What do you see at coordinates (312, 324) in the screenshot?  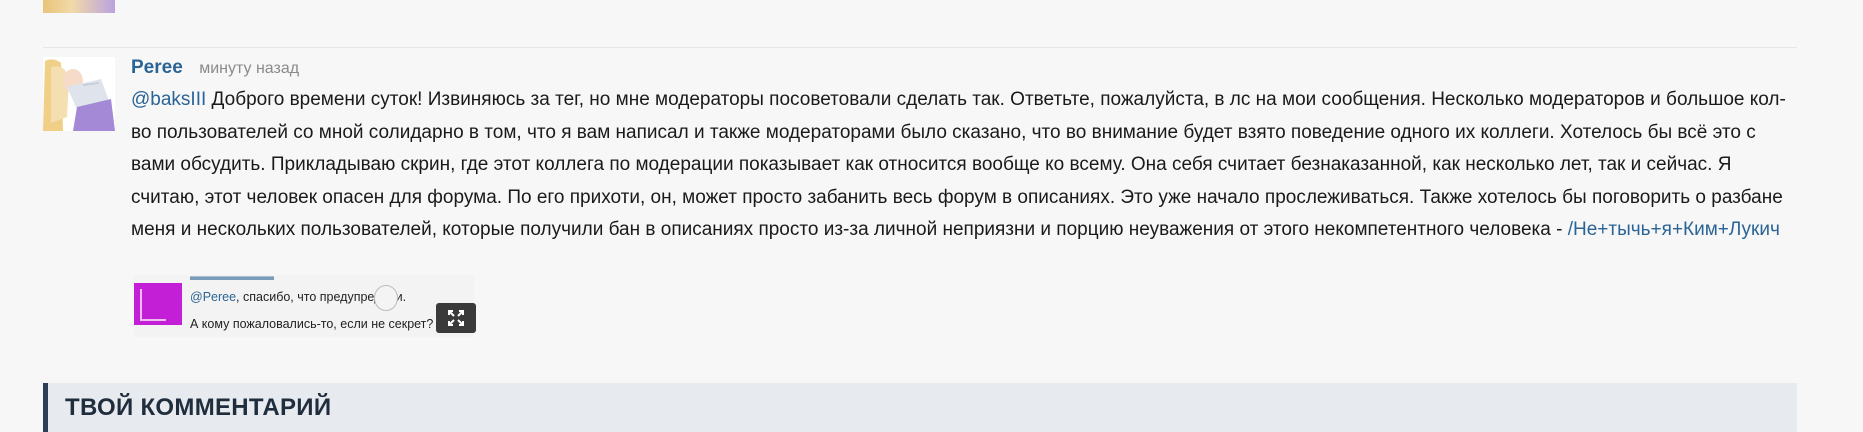 I see `screenshot-line-2: А кому пожаловались-то, если не секрет?` at bounding box center [312, 324].